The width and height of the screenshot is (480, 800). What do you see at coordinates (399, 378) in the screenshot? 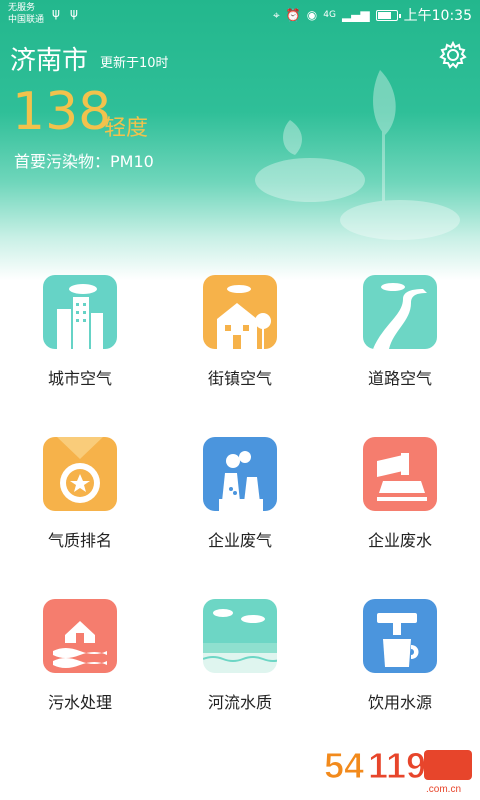
I see `tile-label: 道路空气` at bounding box center [399, 378].